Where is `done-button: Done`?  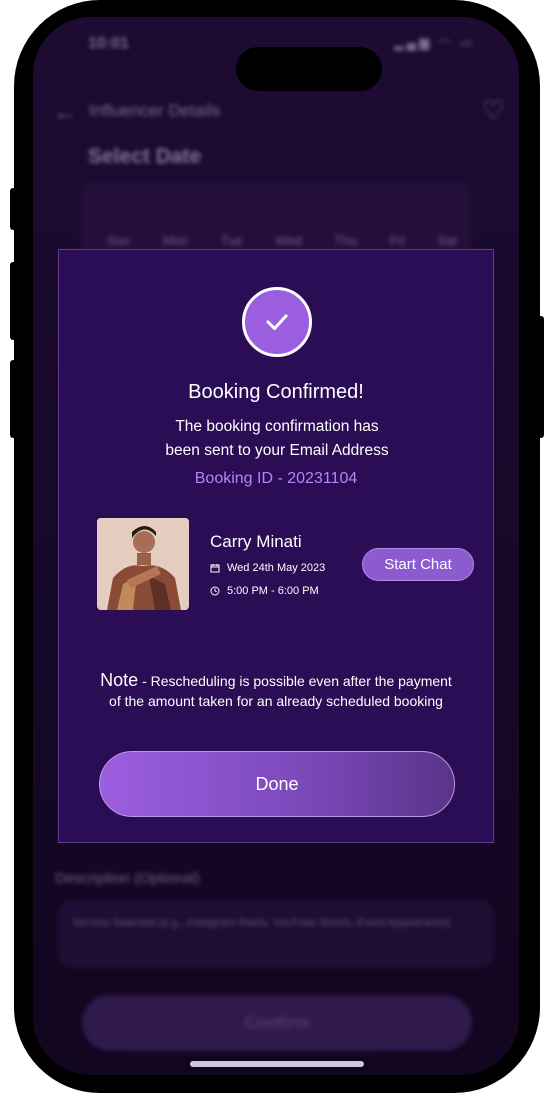
done-button: Done is located at coordinates (277, 784).